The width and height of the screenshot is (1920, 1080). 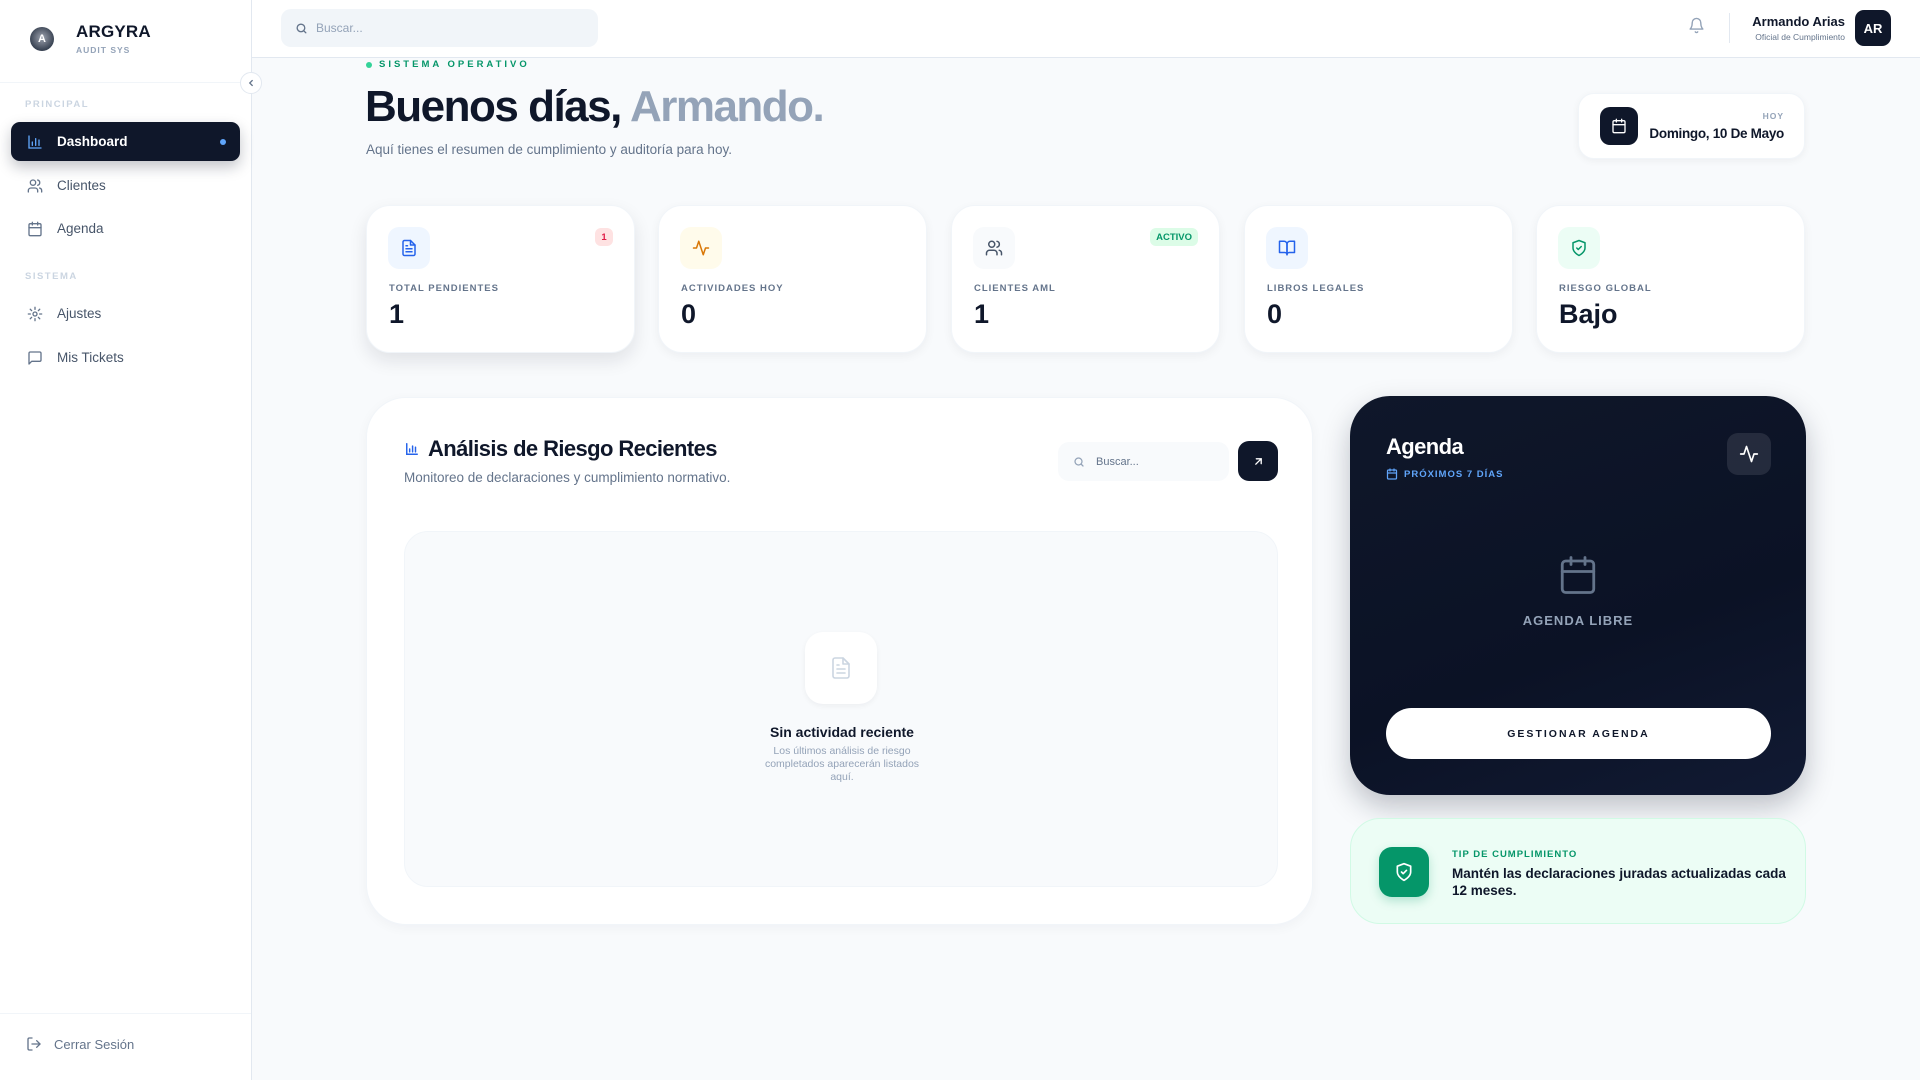 What do you see at coordinates (1773, 116) in the screenshot?
I see `date-label: HOY` at bounding box center [1773, 116].